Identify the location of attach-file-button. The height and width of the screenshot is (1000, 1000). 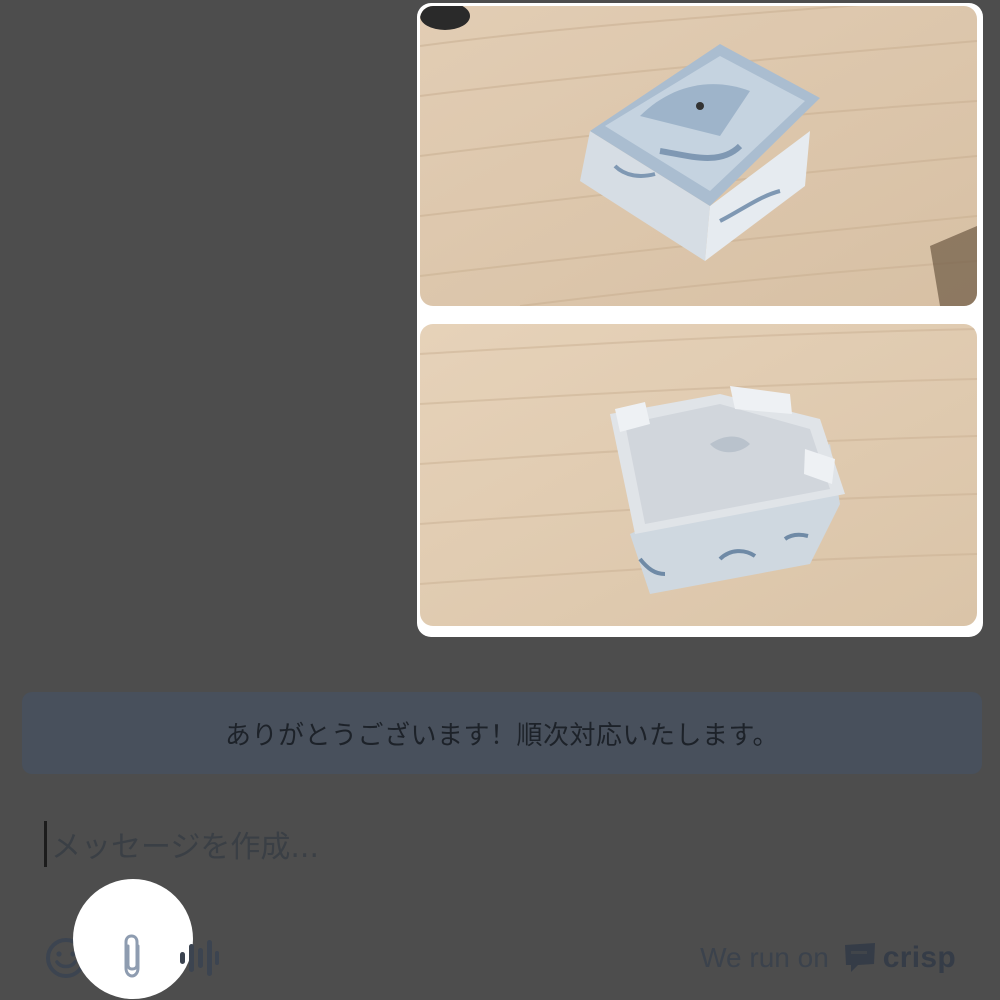
(132, 957).